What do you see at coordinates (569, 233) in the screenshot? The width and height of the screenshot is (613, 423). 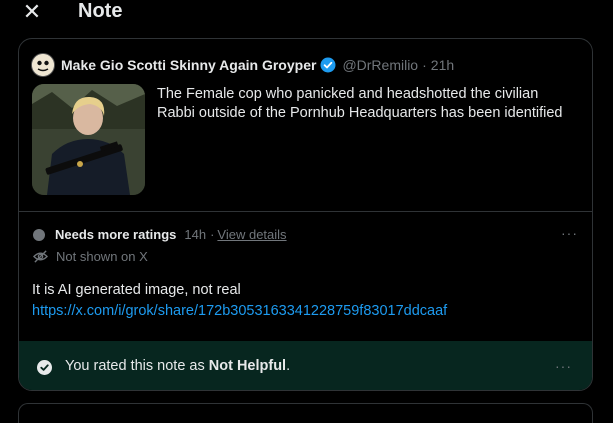 I see `note-more-button: ···` at bounding box center [569, 233].